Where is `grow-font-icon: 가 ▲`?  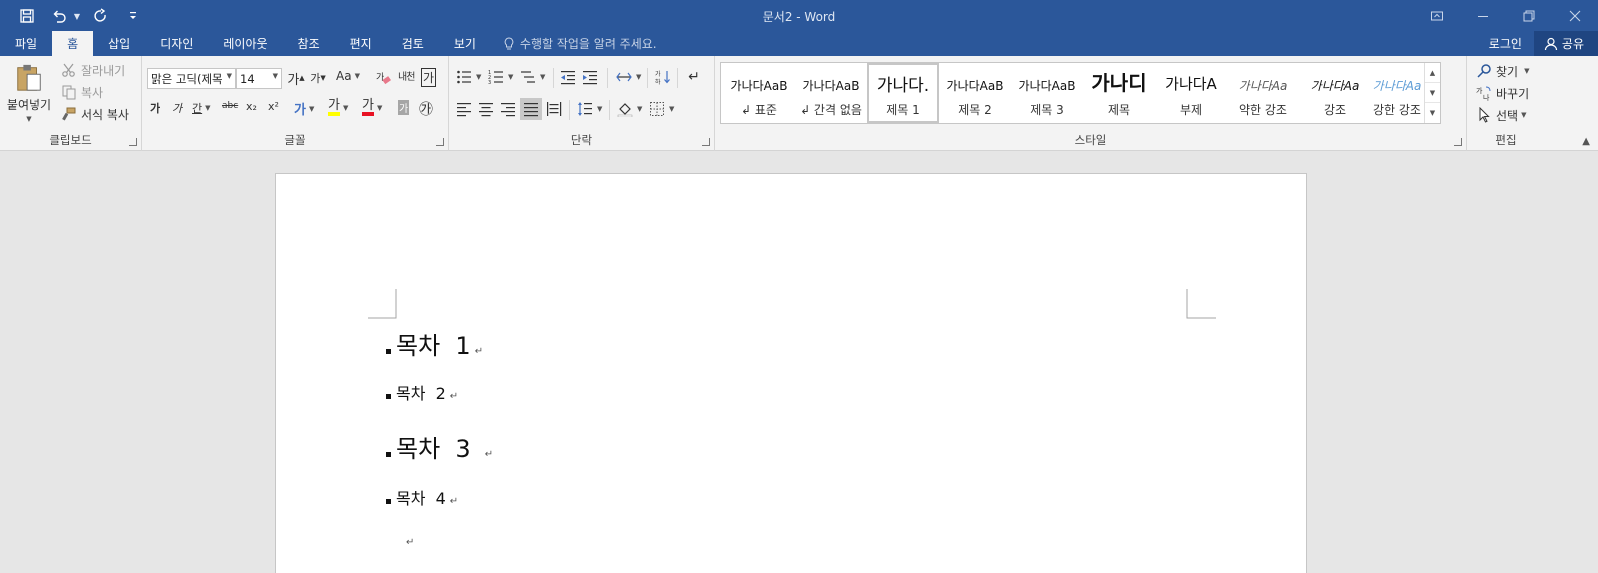 grow-font-icon: 가 ▲ is located at coordinates (296, 78).